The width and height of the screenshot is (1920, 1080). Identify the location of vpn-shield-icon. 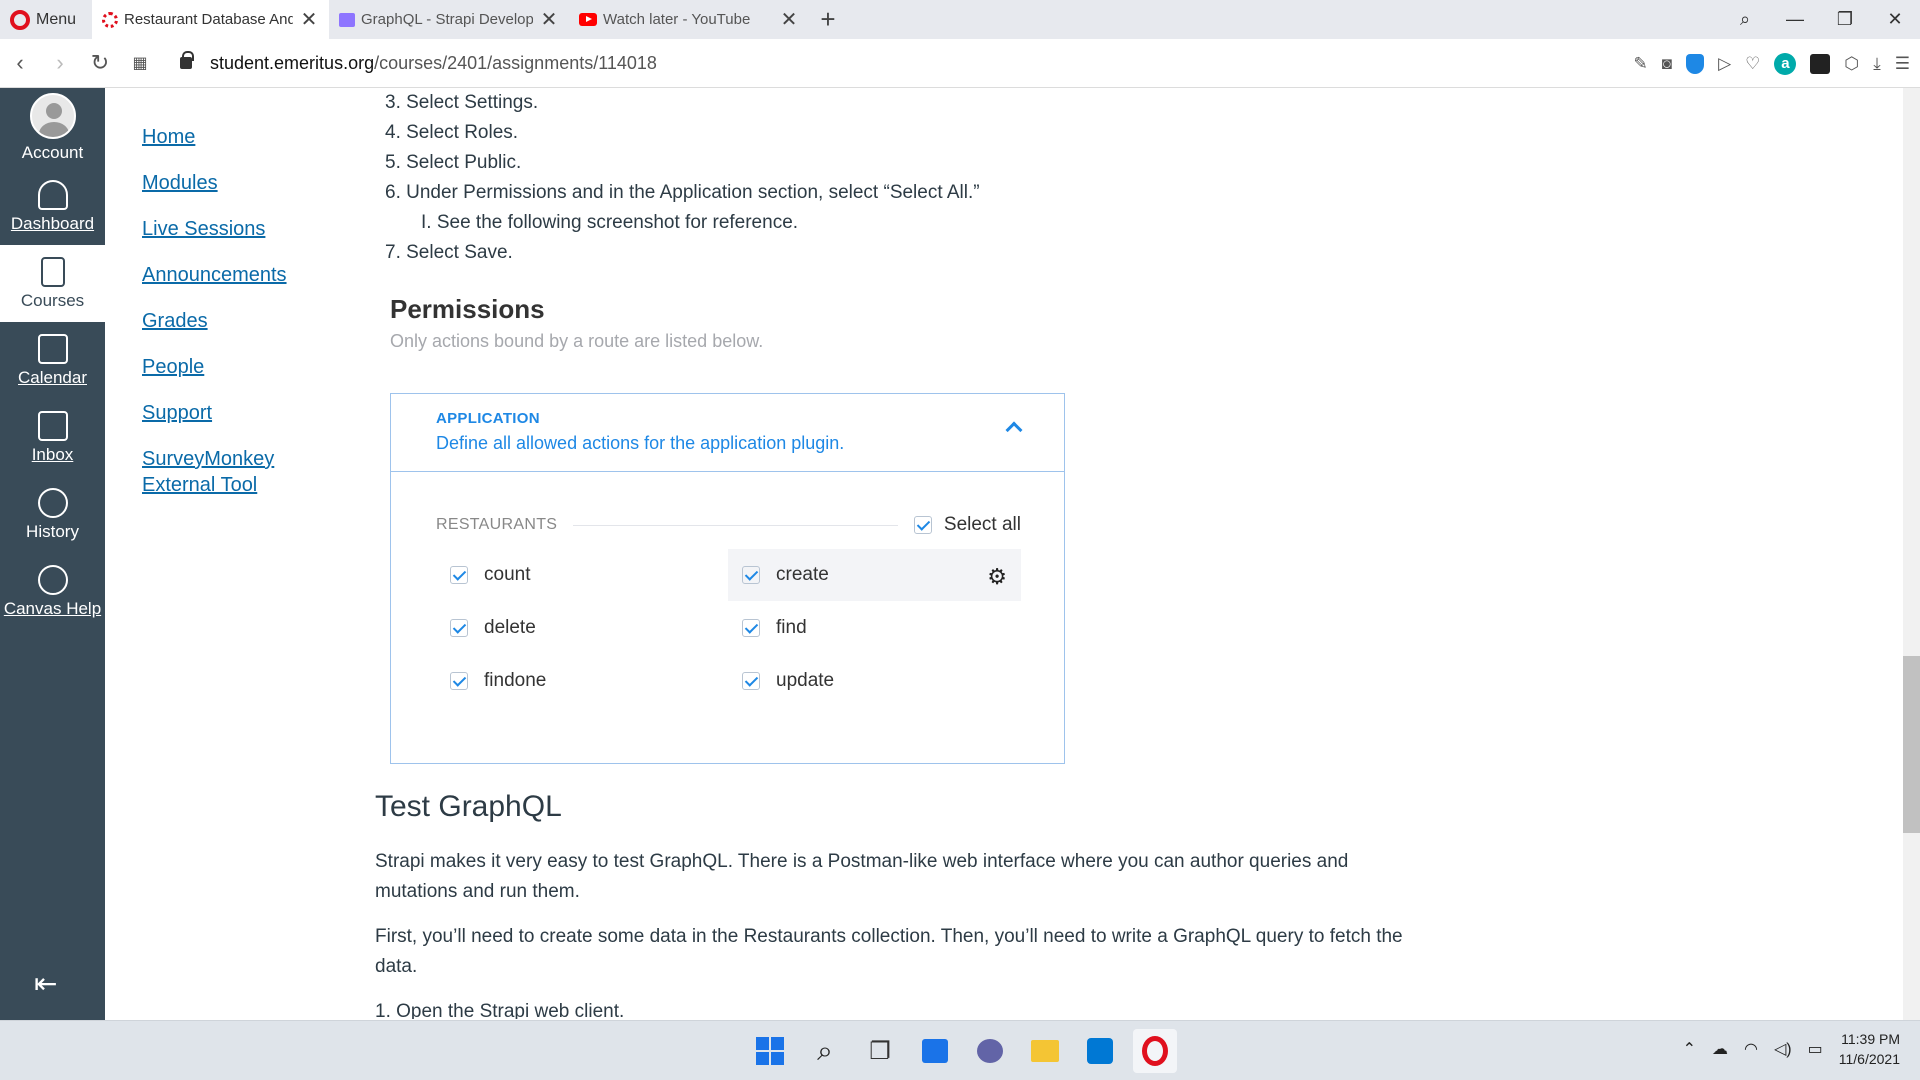
(1695, 63).